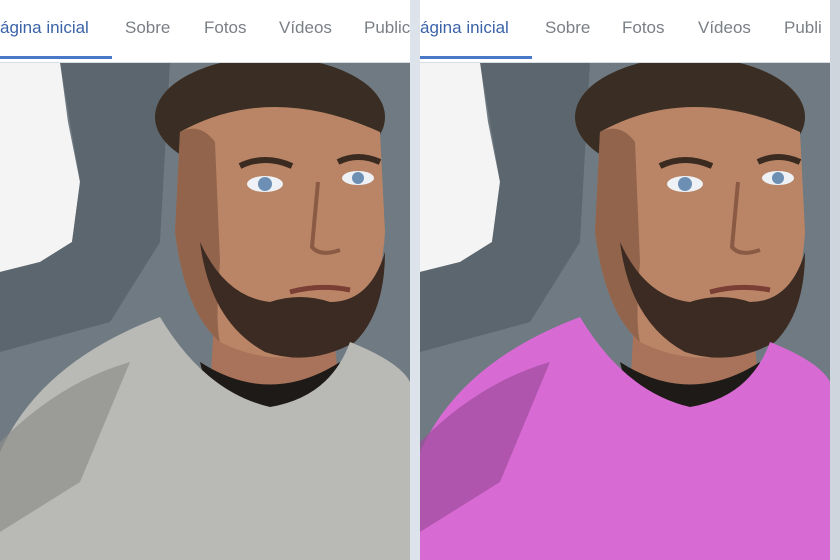 This screenshot has width=840, height=560. I want to click on tab-posts: Publi, so click(803, 28).